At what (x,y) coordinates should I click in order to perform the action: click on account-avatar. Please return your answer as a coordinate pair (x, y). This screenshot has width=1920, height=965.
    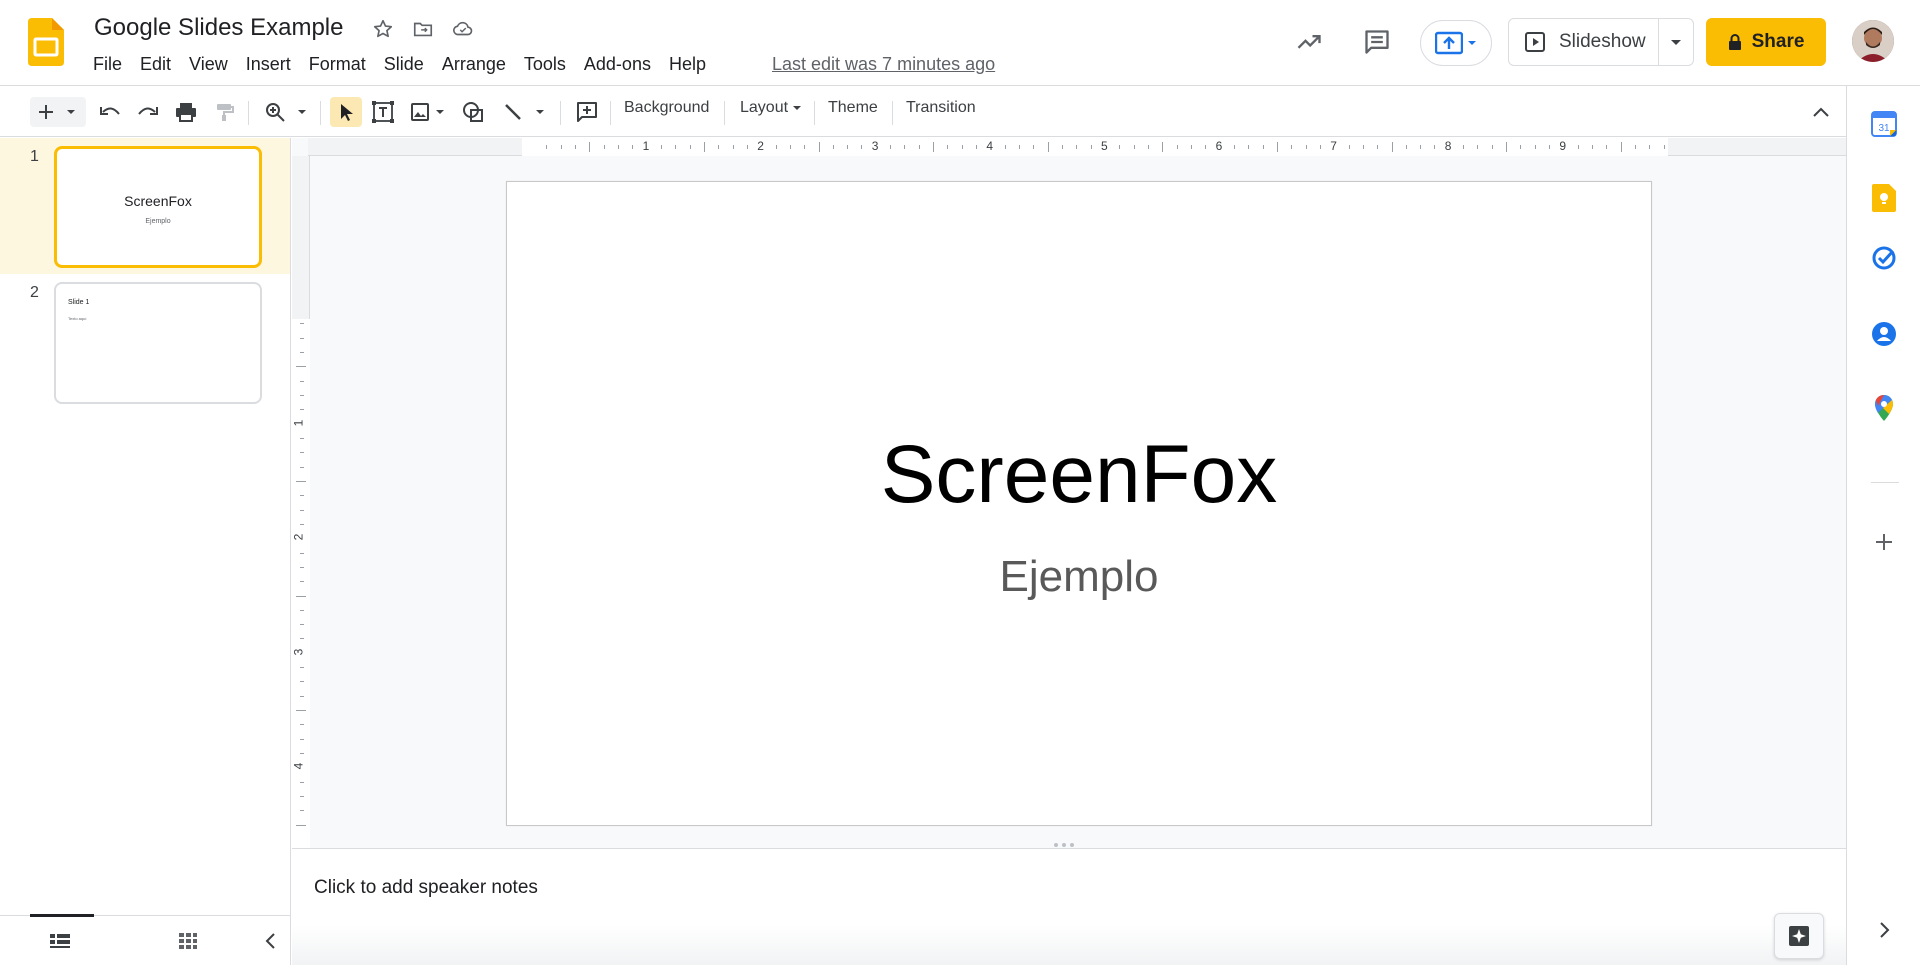
    Looking at the image, I should click on (1873, 41).